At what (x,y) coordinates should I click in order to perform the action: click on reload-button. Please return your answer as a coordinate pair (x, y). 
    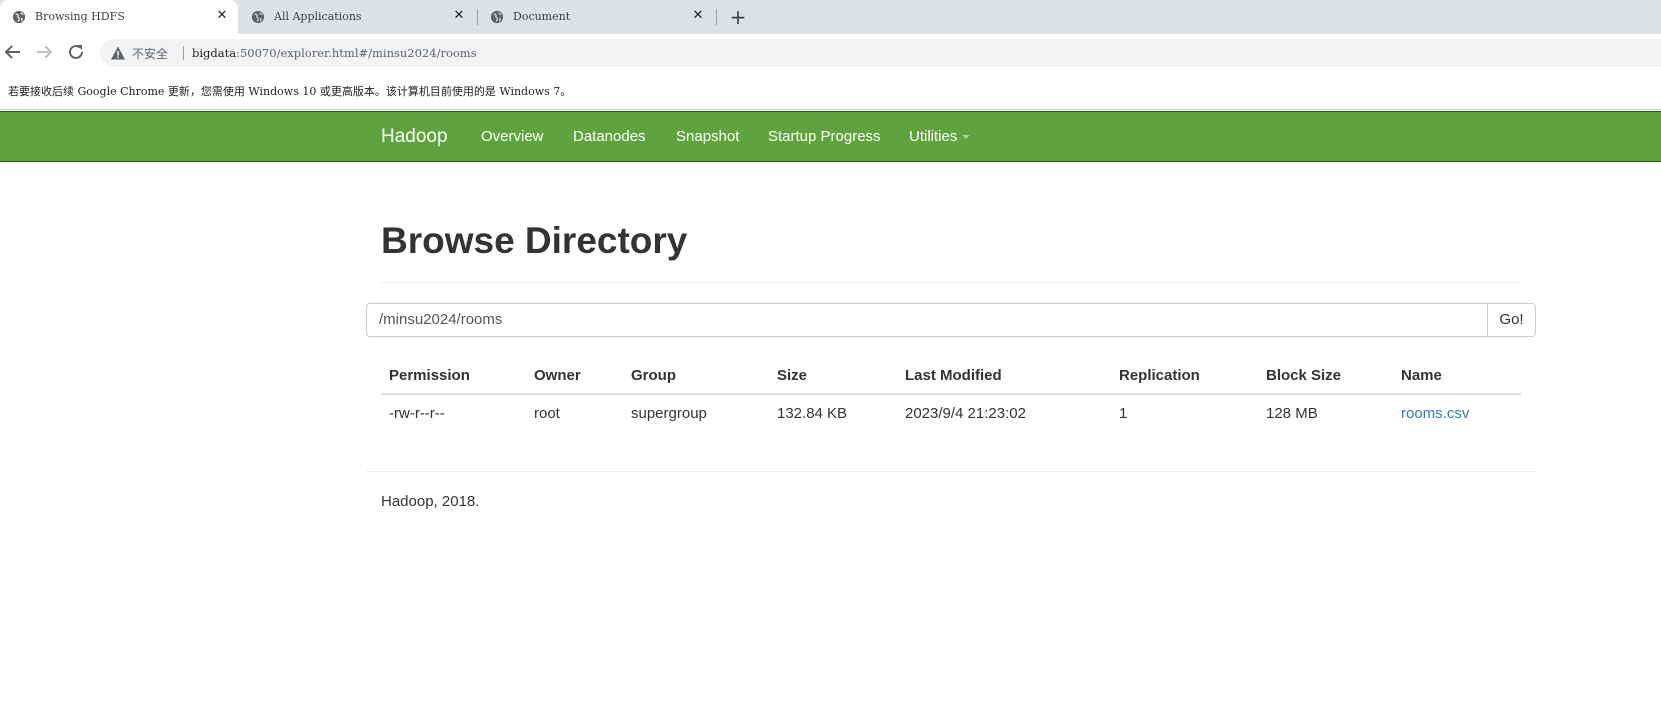
    Looking at the image, I should click on (76, 52).